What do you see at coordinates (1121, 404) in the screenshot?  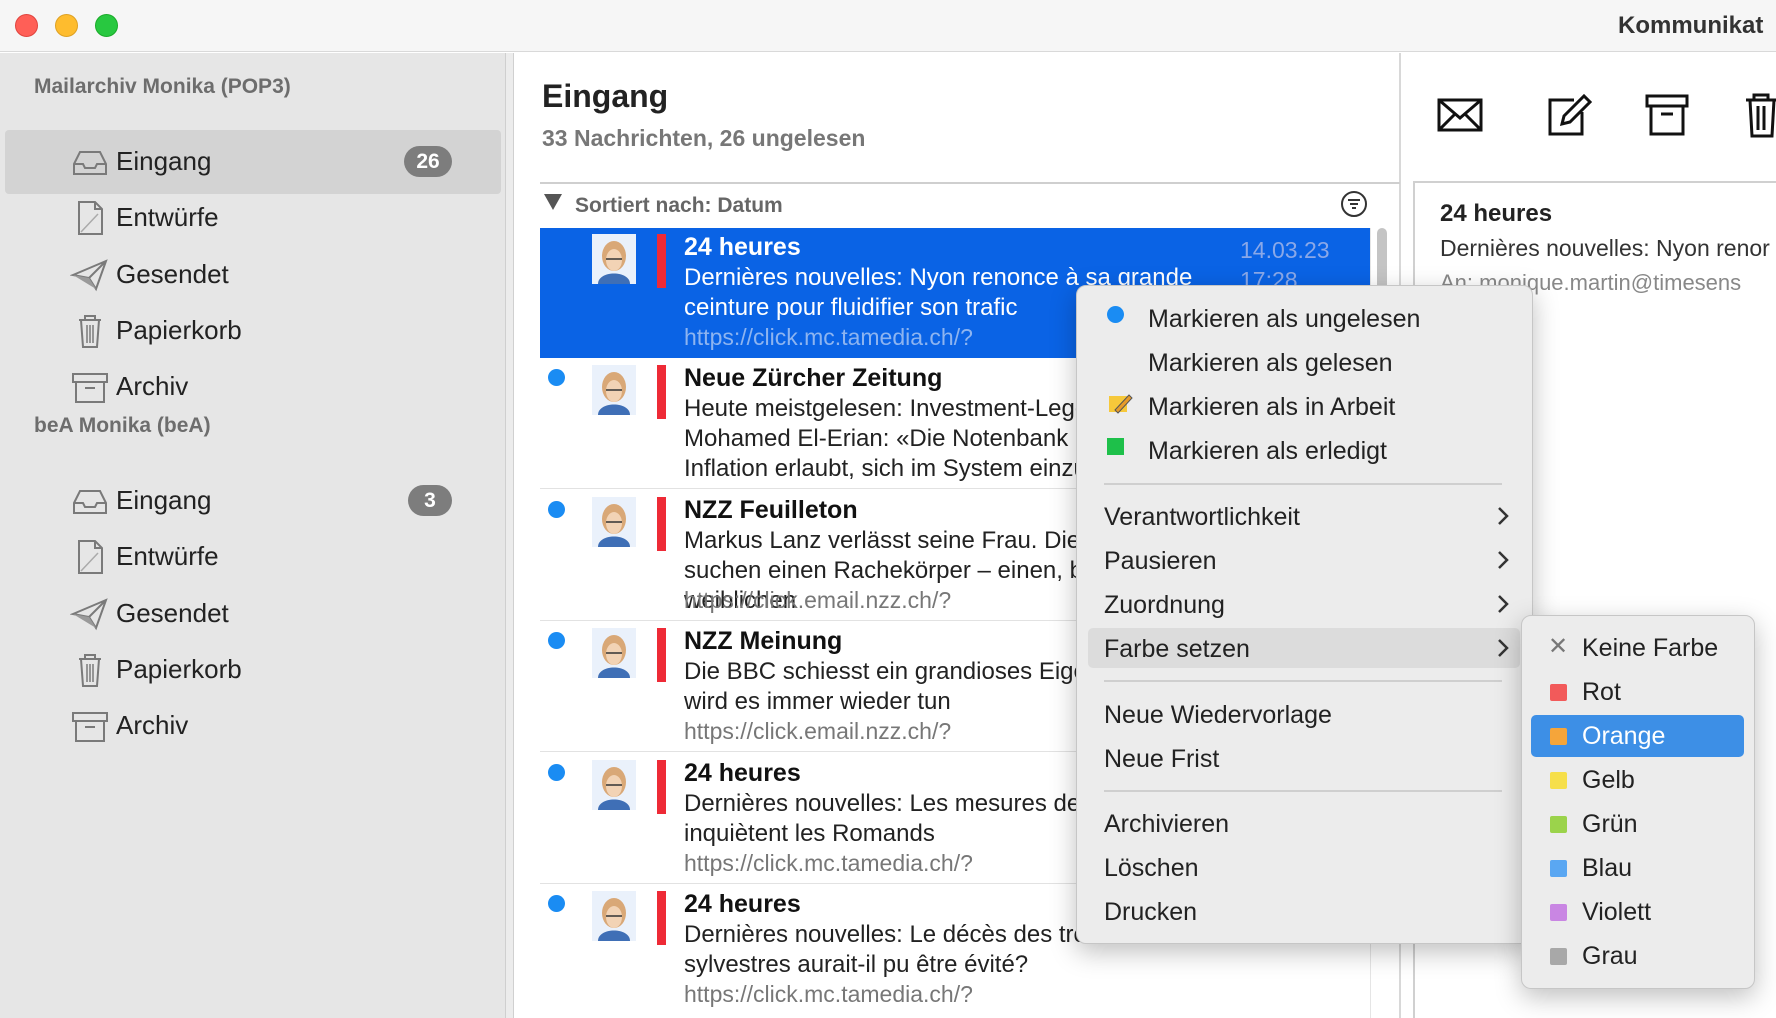 I see `pencil-note-icon` at bounding box center [1121, 404].